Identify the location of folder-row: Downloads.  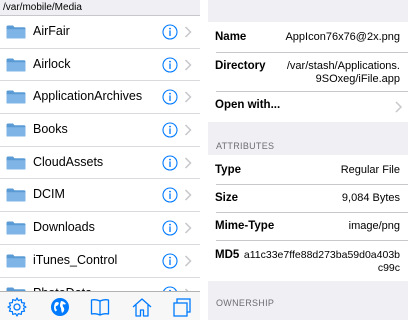
(100, 228).